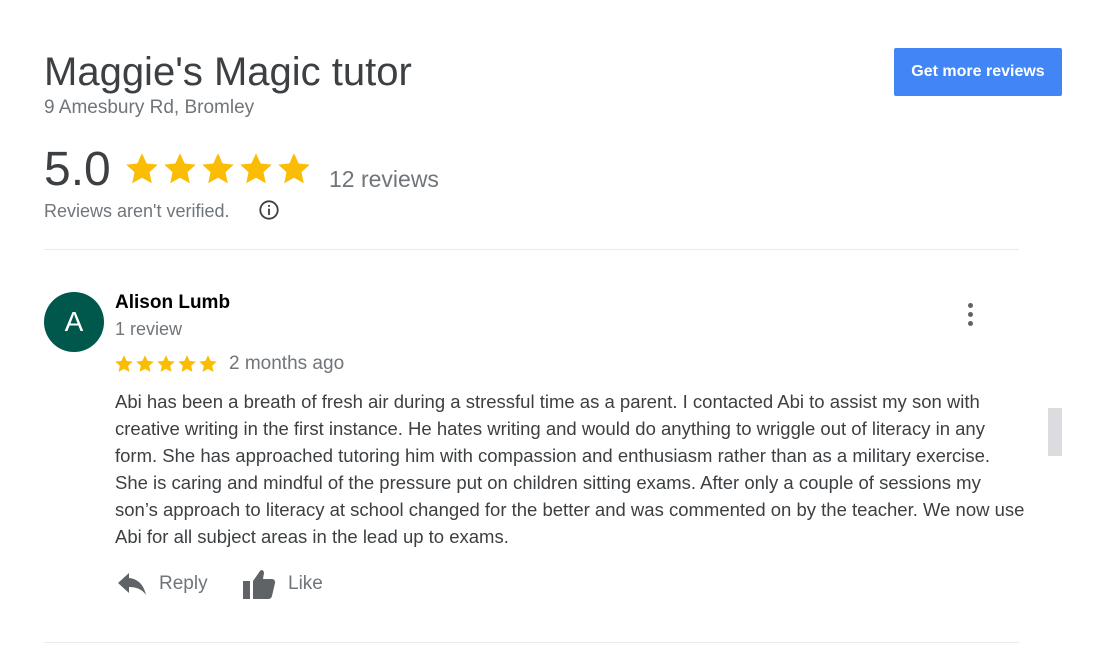 The width and height of the screenshot is (1114, 664). Describe the element at coordinates (269, 210) in the screenshot. I see `info-icon` at that location.